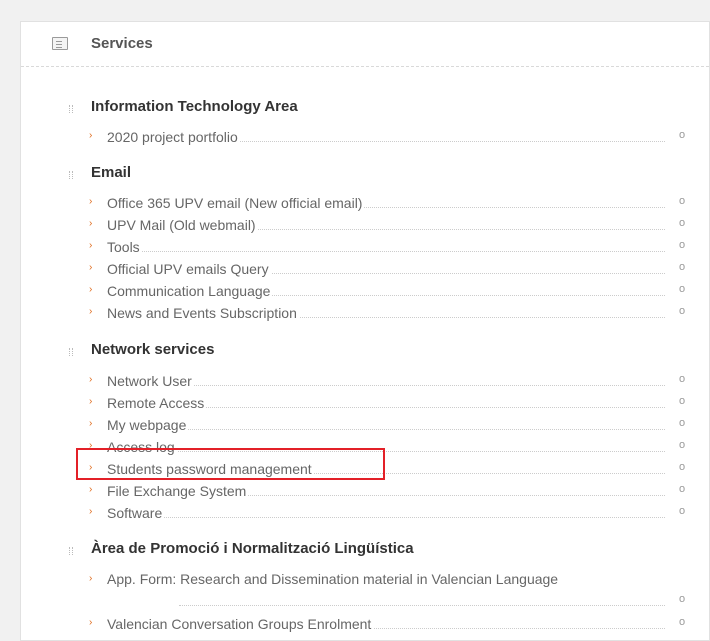 This screenshot has width=710, height=641. Describe the element at coordinates (388, 382) in the screenshot. I see `list-item-network-user: › Network User o` at that location.